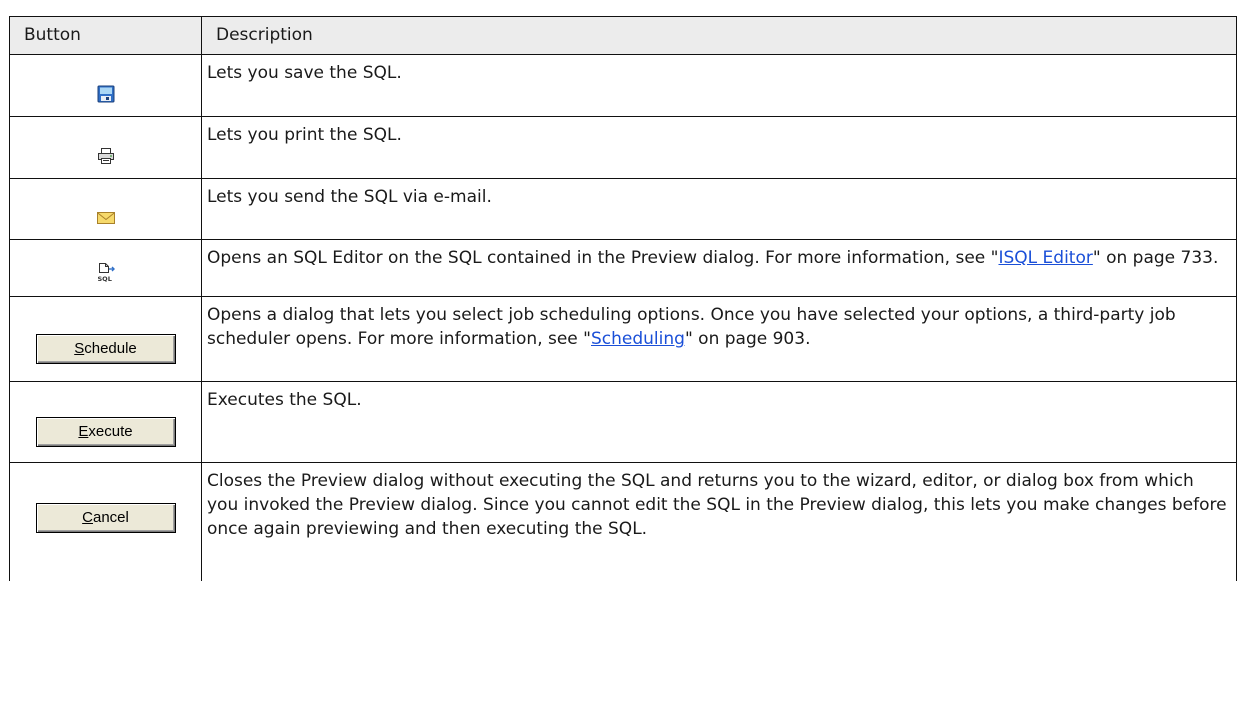 This screenshot has width=1248, height=713. What do you see at coordinates (79, 348) in the screenshot?
I see `schedule-mnemonic: S` at bounding box center [79, 348].